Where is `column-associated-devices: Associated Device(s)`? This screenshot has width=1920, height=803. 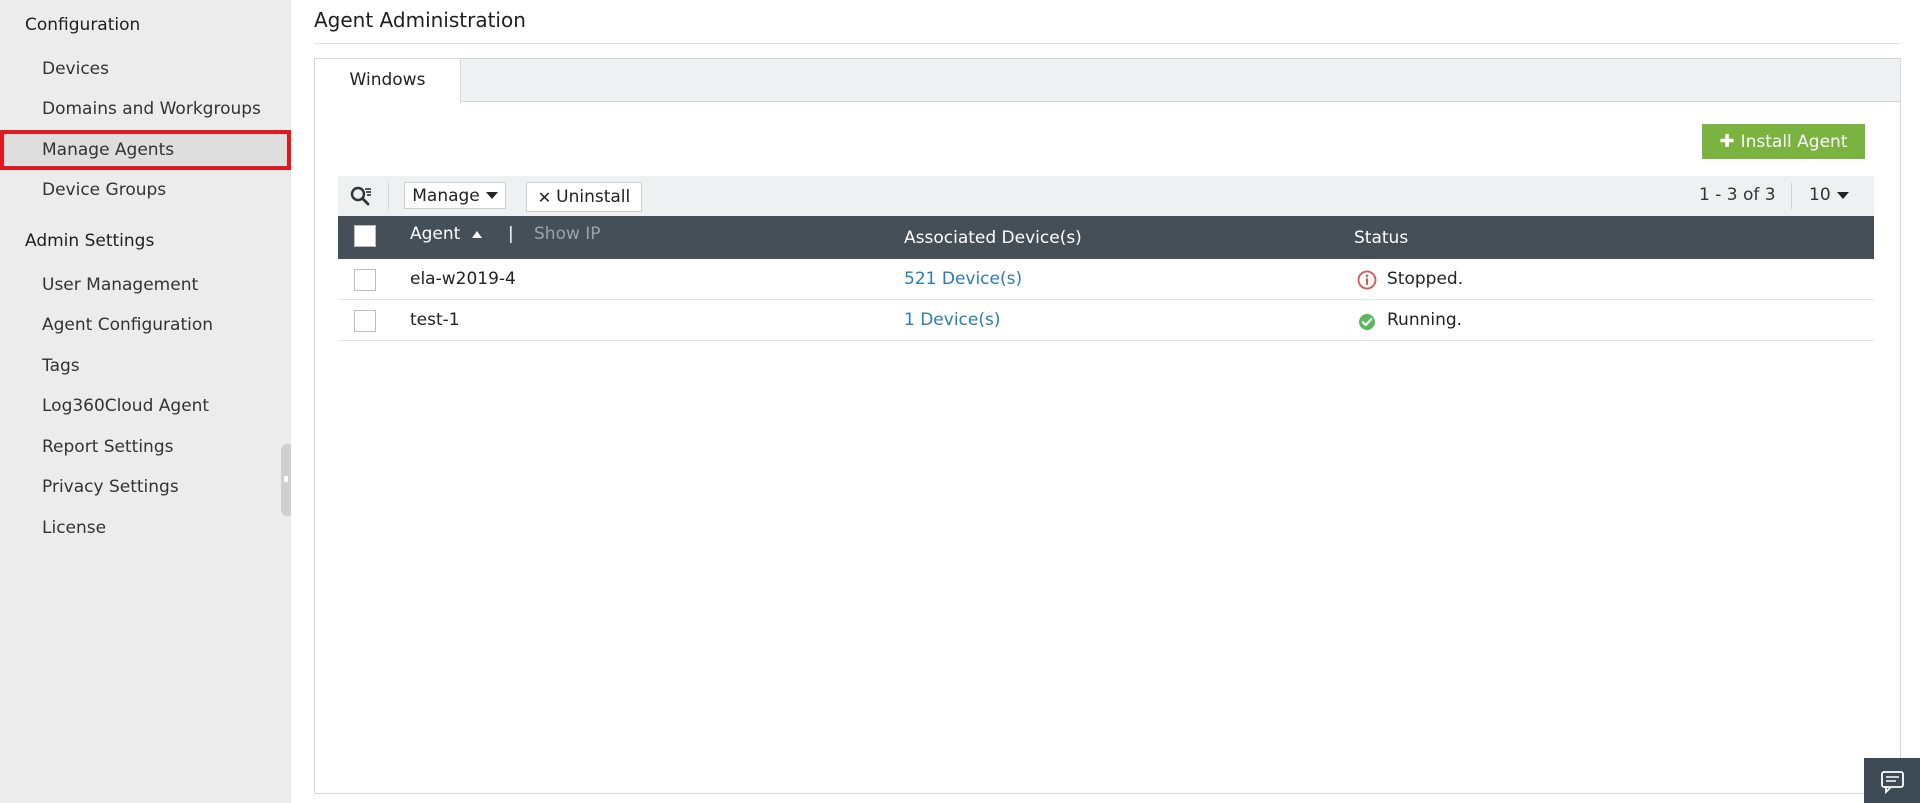 column-associated-devices: Associated Device(s) is located at coordinates (993, 238).